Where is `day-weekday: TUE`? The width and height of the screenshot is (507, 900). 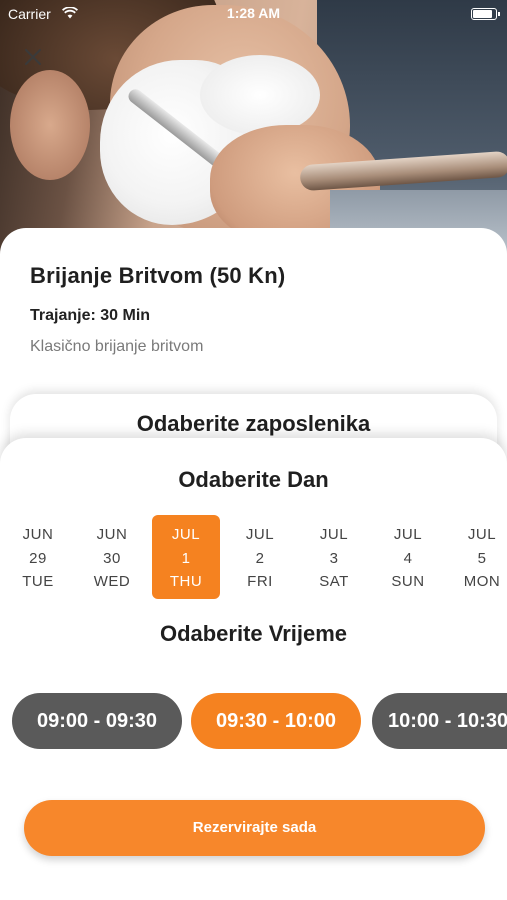 day-weekday: TUE is located at coordinates (38, 581).